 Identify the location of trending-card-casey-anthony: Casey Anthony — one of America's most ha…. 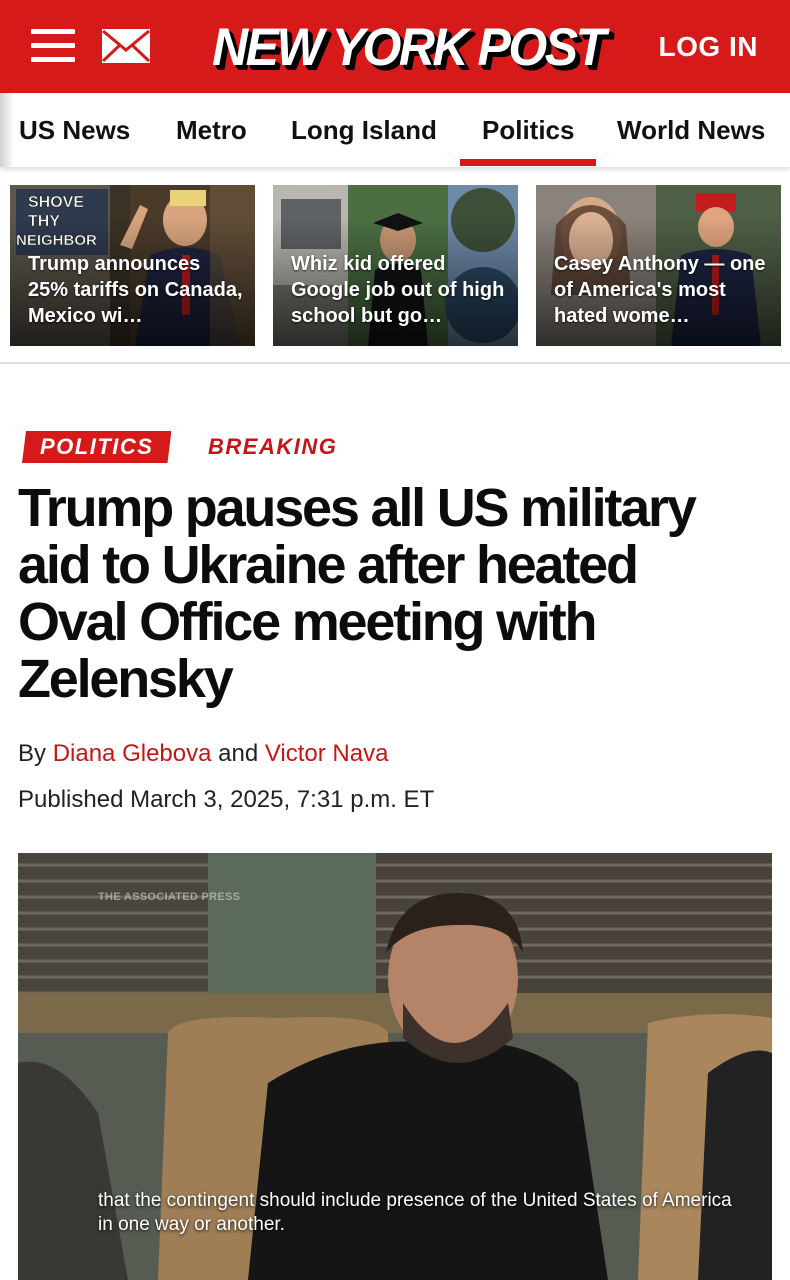
(658, 265).